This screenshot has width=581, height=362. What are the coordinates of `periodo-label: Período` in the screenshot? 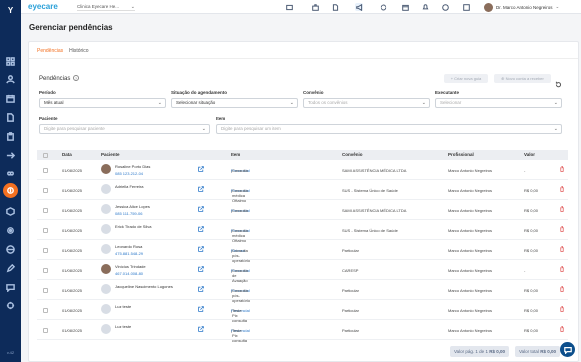 It's located at (47, 92).